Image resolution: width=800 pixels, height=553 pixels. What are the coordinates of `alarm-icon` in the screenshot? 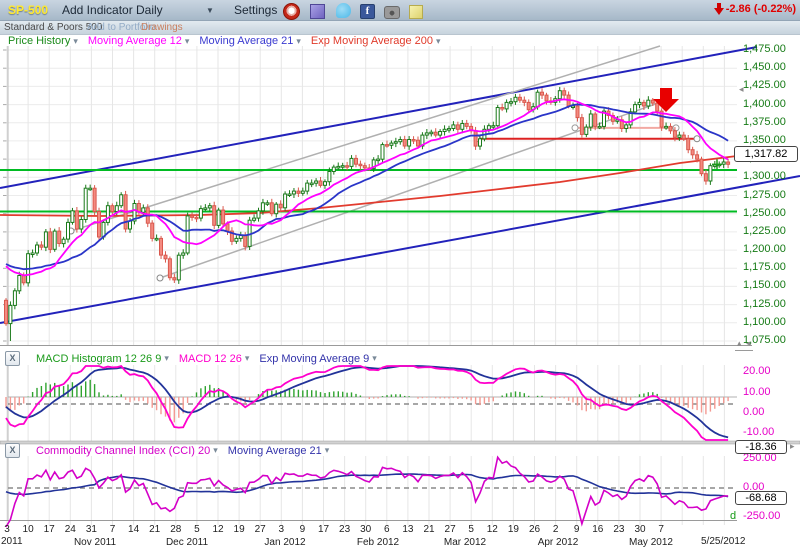 It's located at (291, 11).